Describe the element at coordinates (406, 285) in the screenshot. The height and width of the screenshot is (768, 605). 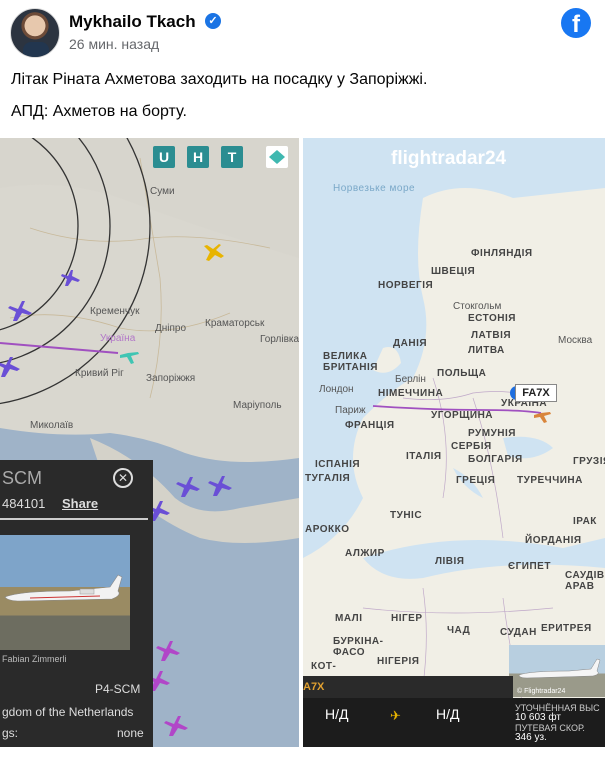
I see `map-label: НОРВЕГІЯ` at that location.